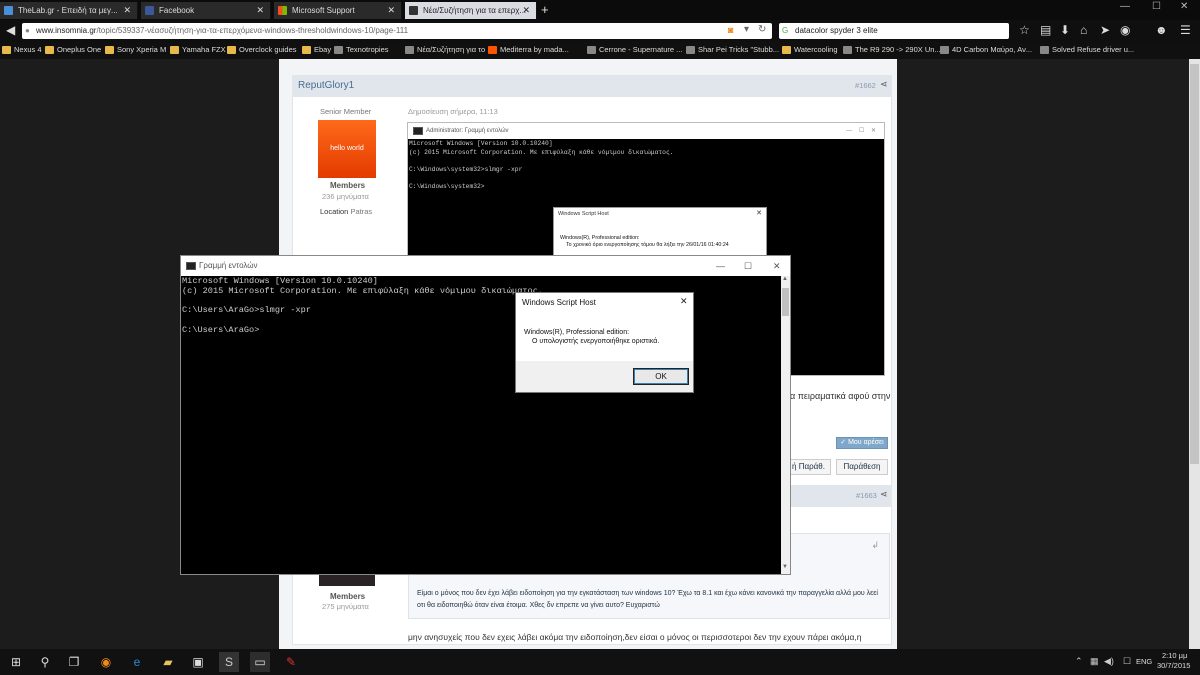 Image resolution: width=1200 pixels, height=675 pixels. I want to click on site-icon, so click(847, 50).